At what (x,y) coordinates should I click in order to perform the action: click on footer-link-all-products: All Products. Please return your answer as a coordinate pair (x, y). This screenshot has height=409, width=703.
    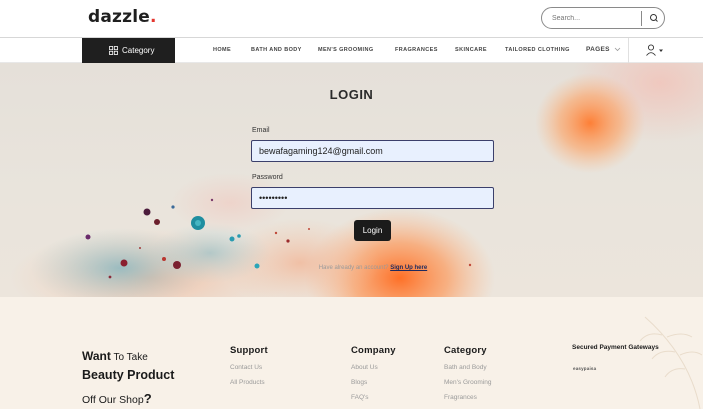
    Looking at the image, I should click on (247, 382).